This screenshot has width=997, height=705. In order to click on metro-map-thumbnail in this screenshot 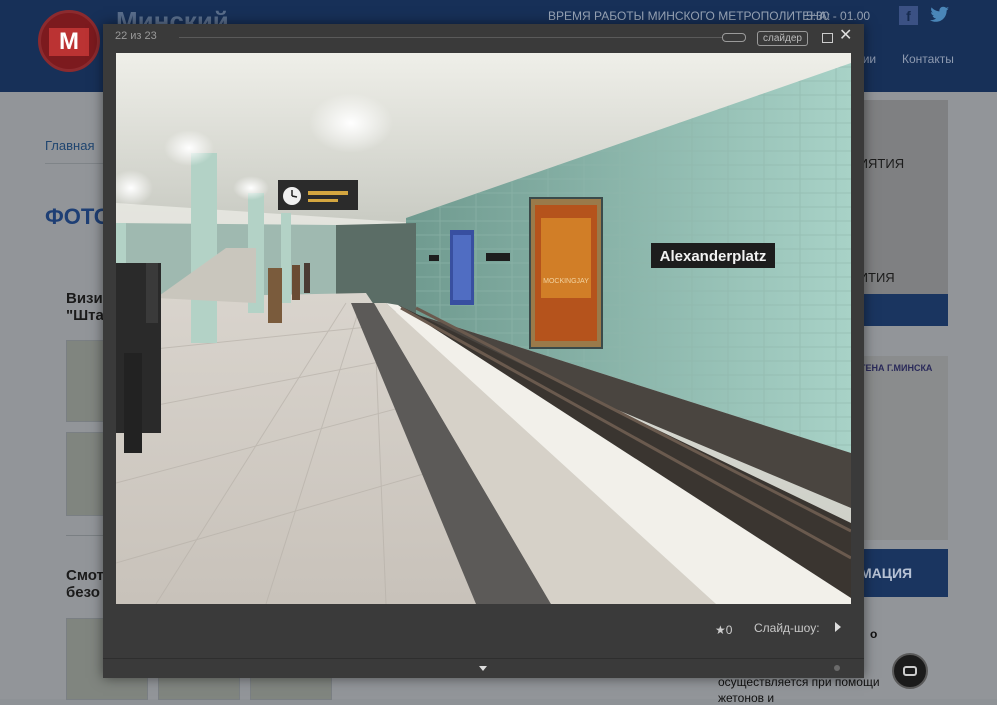, I will do `click(899, 448)`.